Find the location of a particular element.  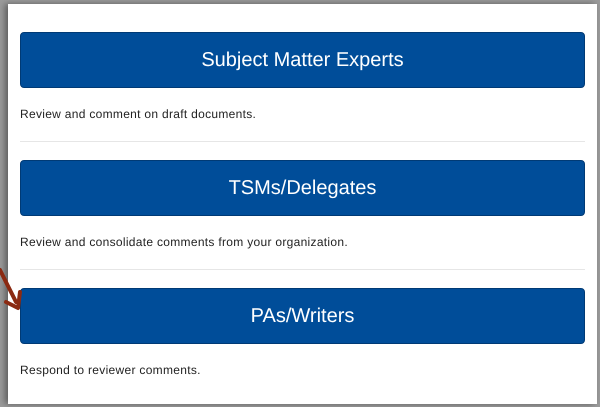

role-description: Review and consolidate comments from your organization. is located at coordinates (184, 242).